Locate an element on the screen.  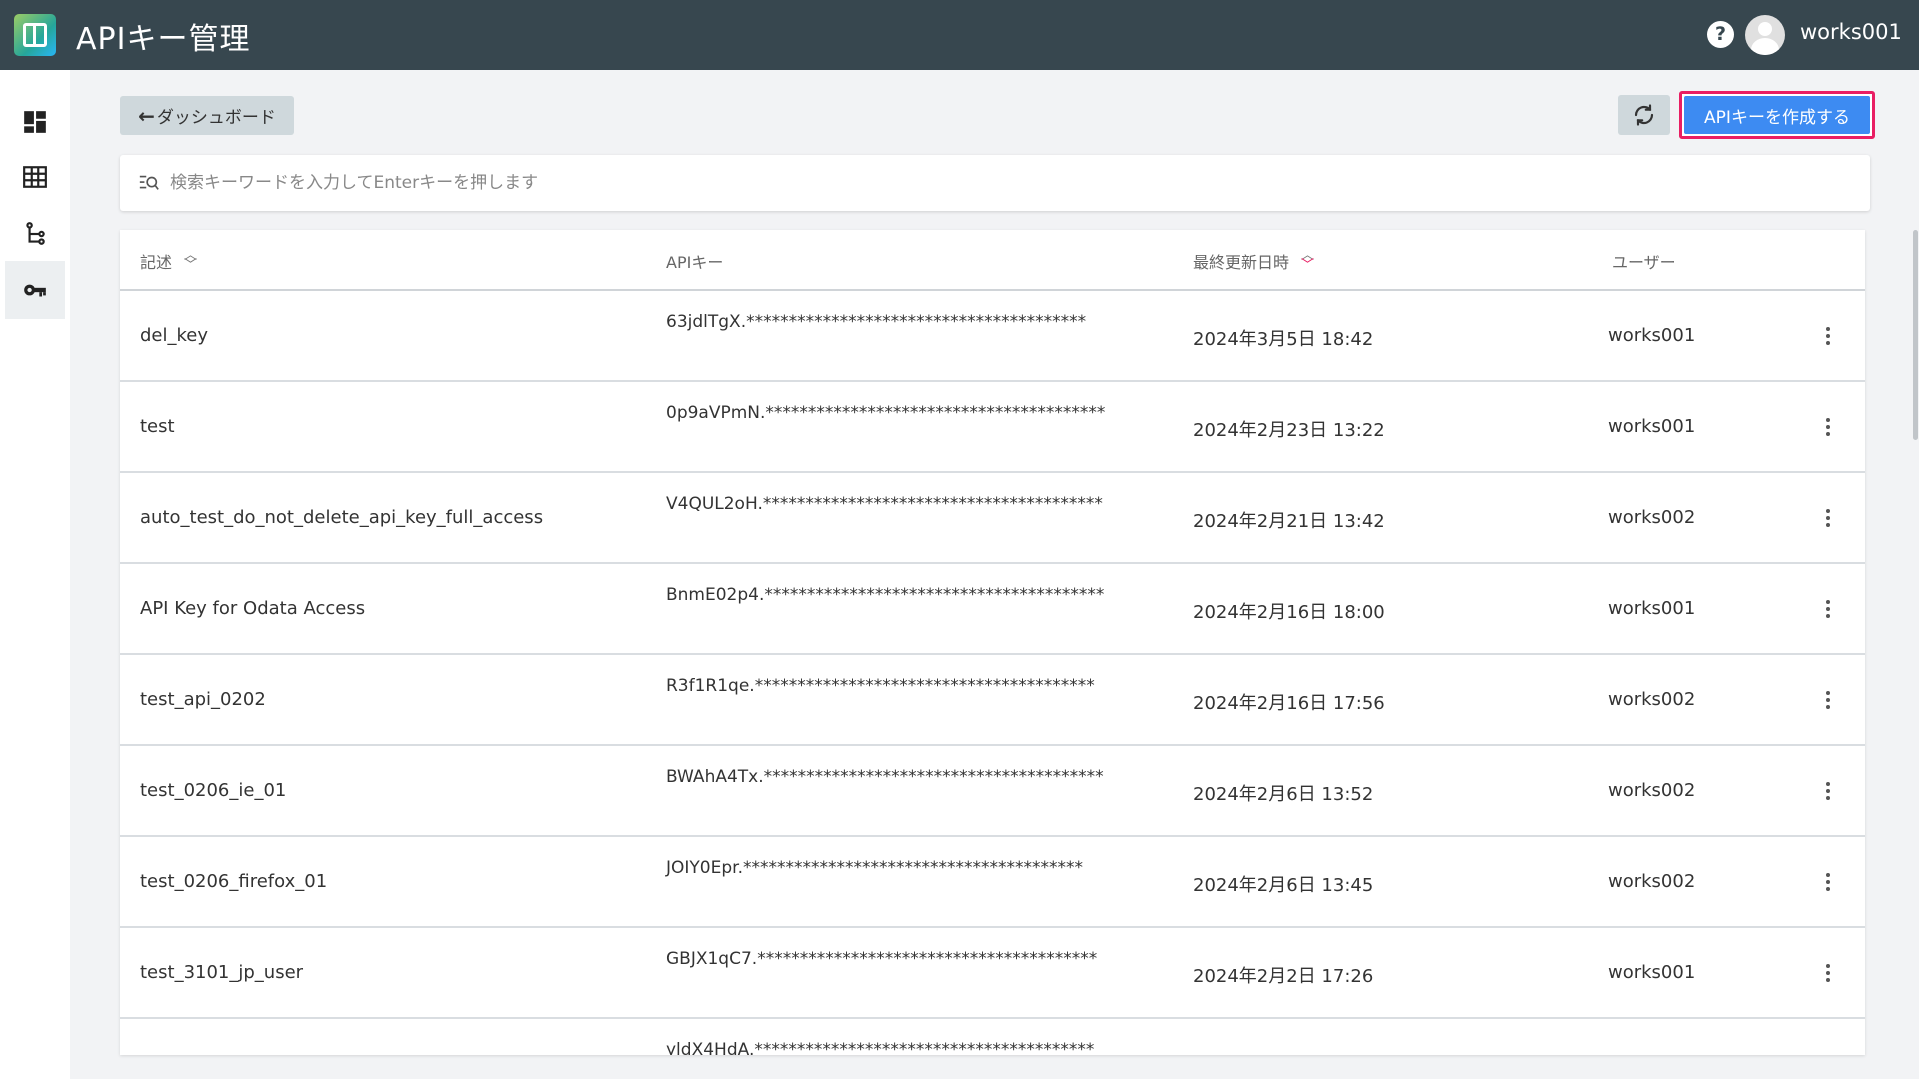
column-header-description: 記述 ︿ ﹀ is located at coordinates (168, 260).